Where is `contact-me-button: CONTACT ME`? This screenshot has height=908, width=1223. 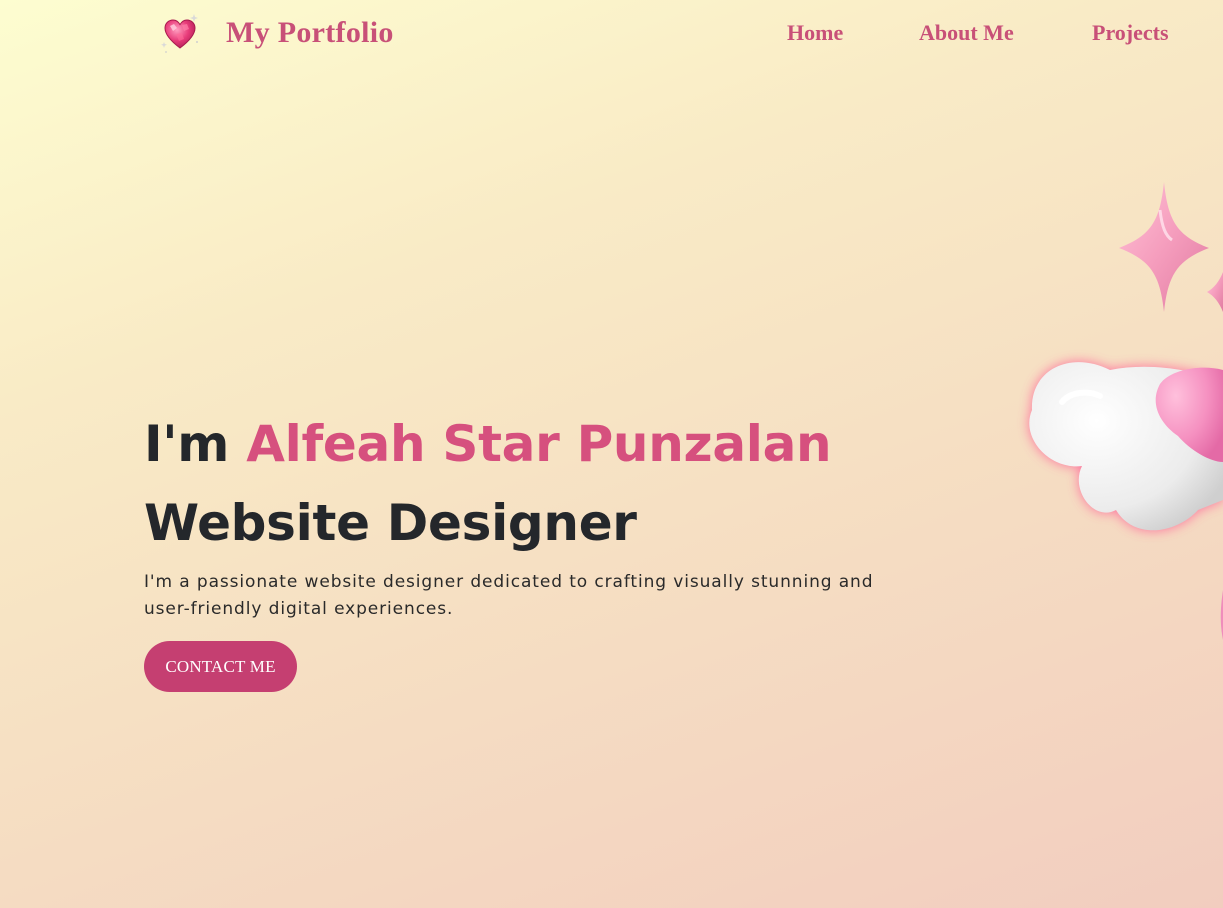 contact-me-button: CONTACT ME is located at coordinates (220, 666).